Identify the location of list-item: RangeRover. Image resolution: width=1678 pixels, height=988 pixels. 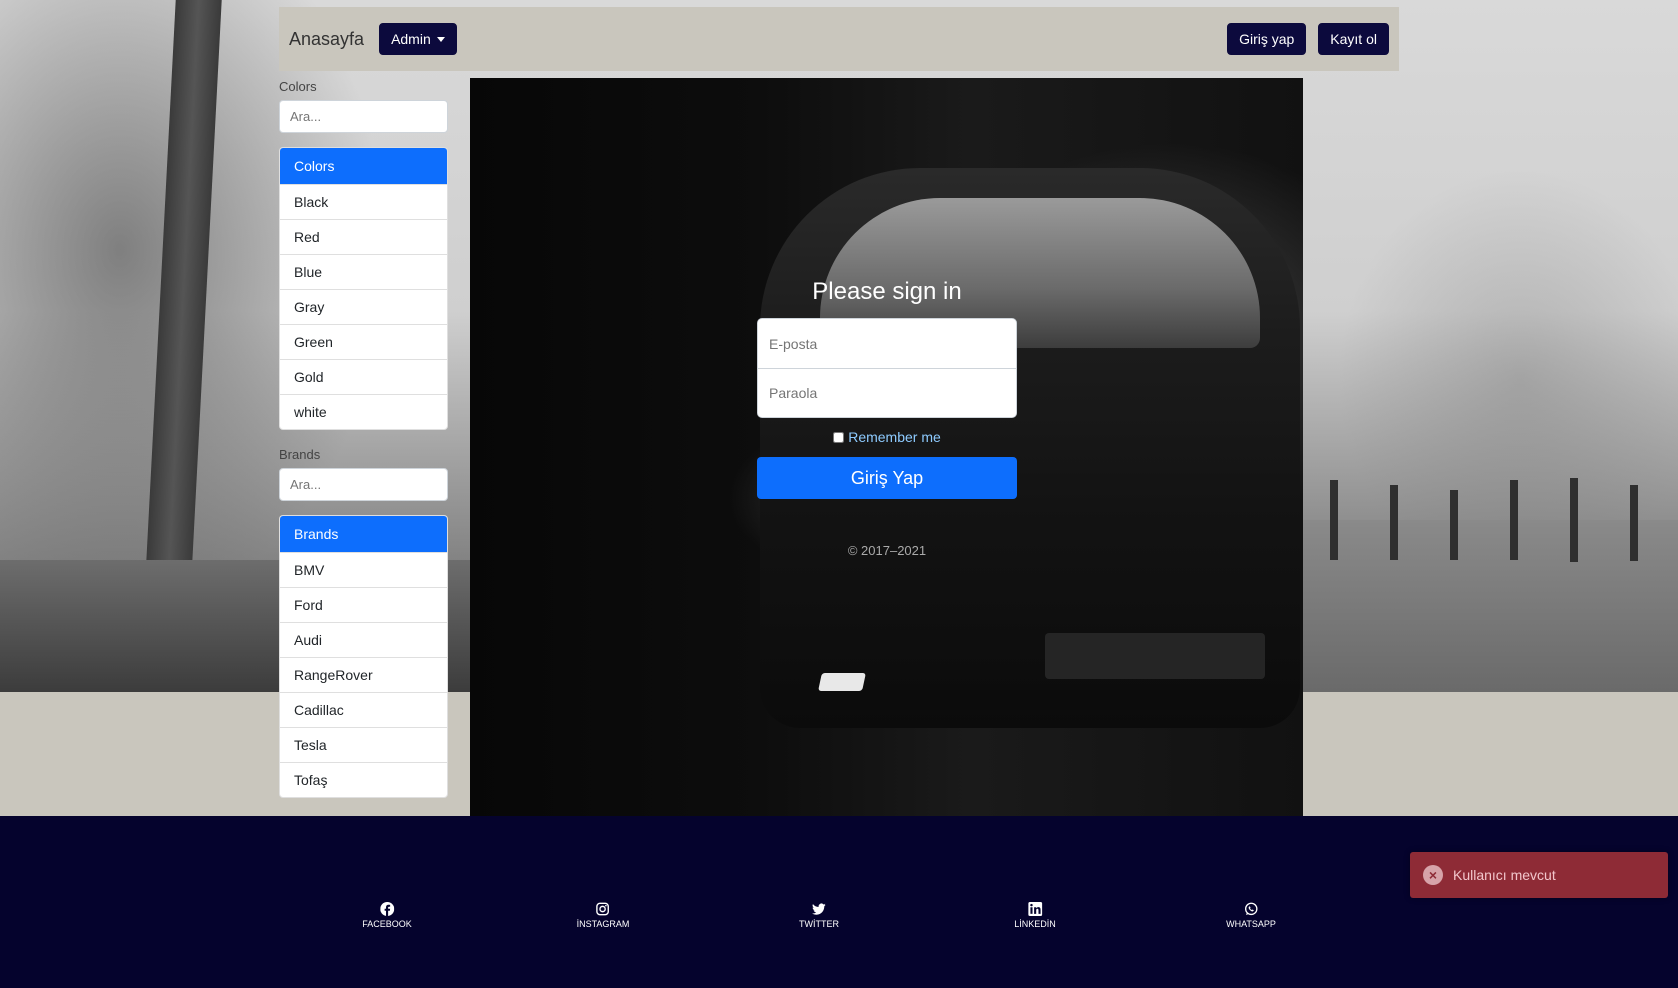
(363, 674).